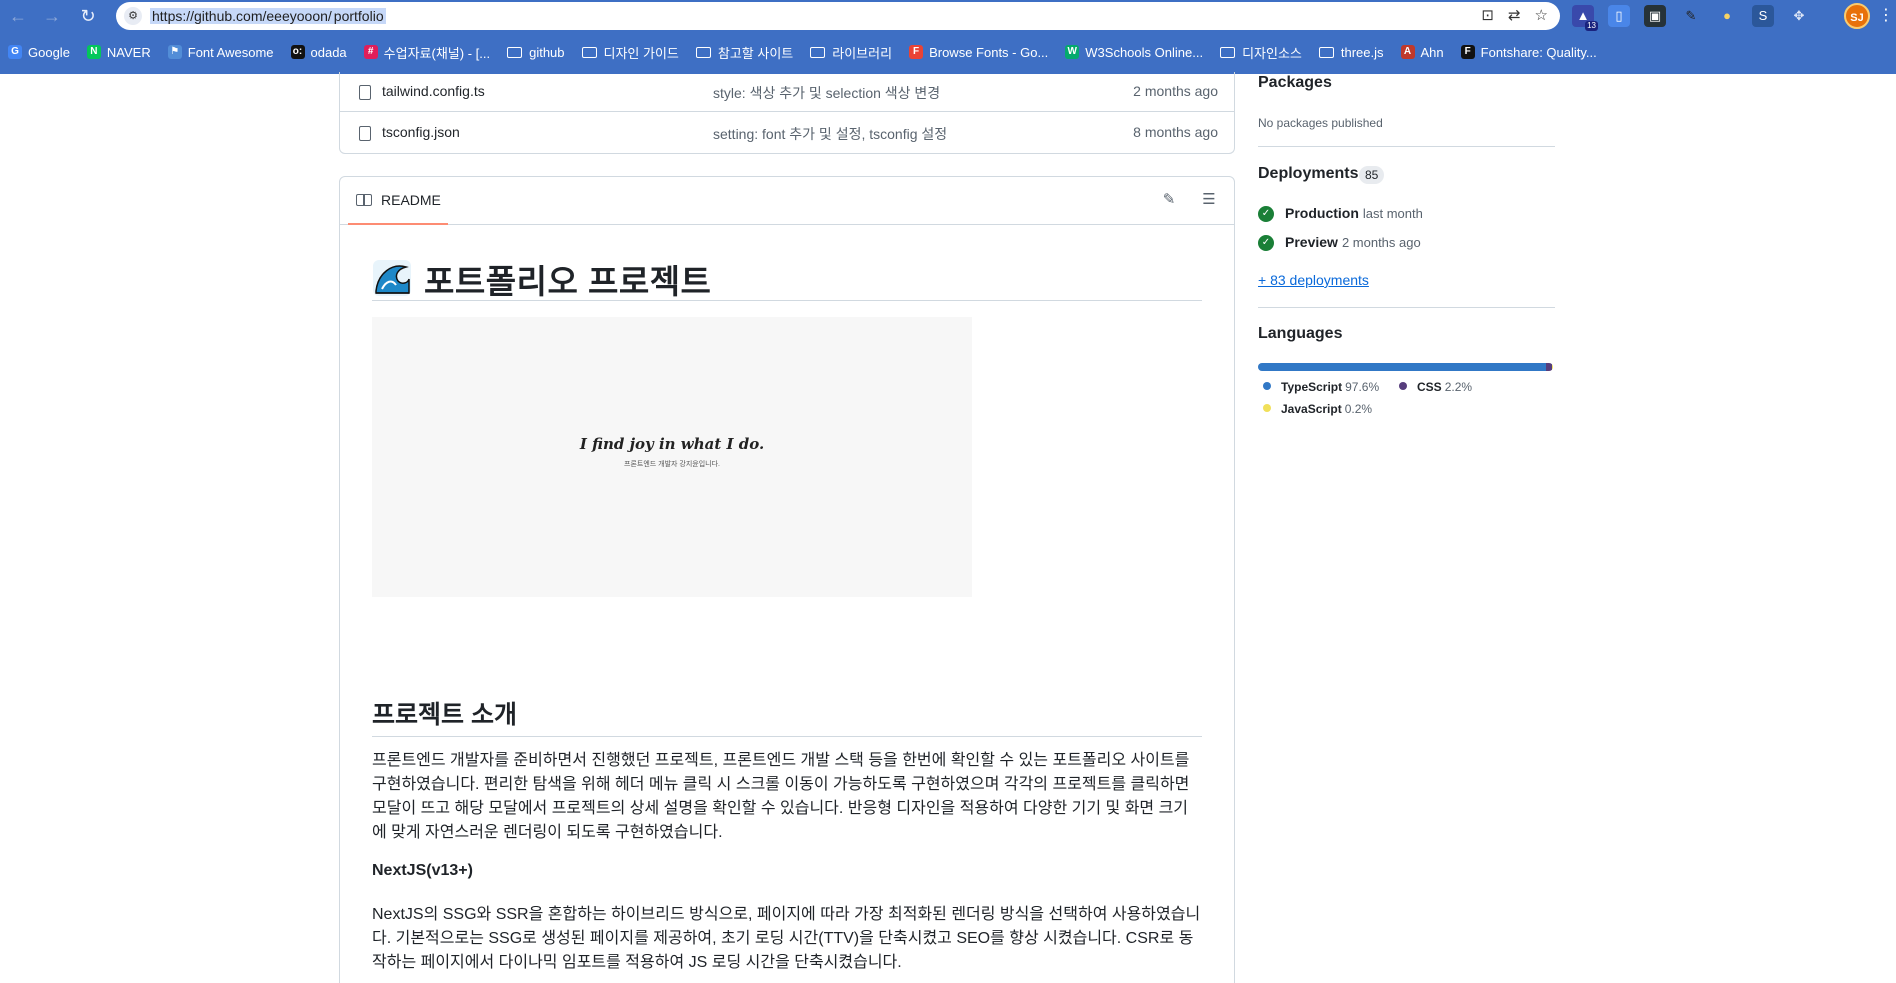  I want to click on bookmark-star-icon: ☆, so click(1541, 16).